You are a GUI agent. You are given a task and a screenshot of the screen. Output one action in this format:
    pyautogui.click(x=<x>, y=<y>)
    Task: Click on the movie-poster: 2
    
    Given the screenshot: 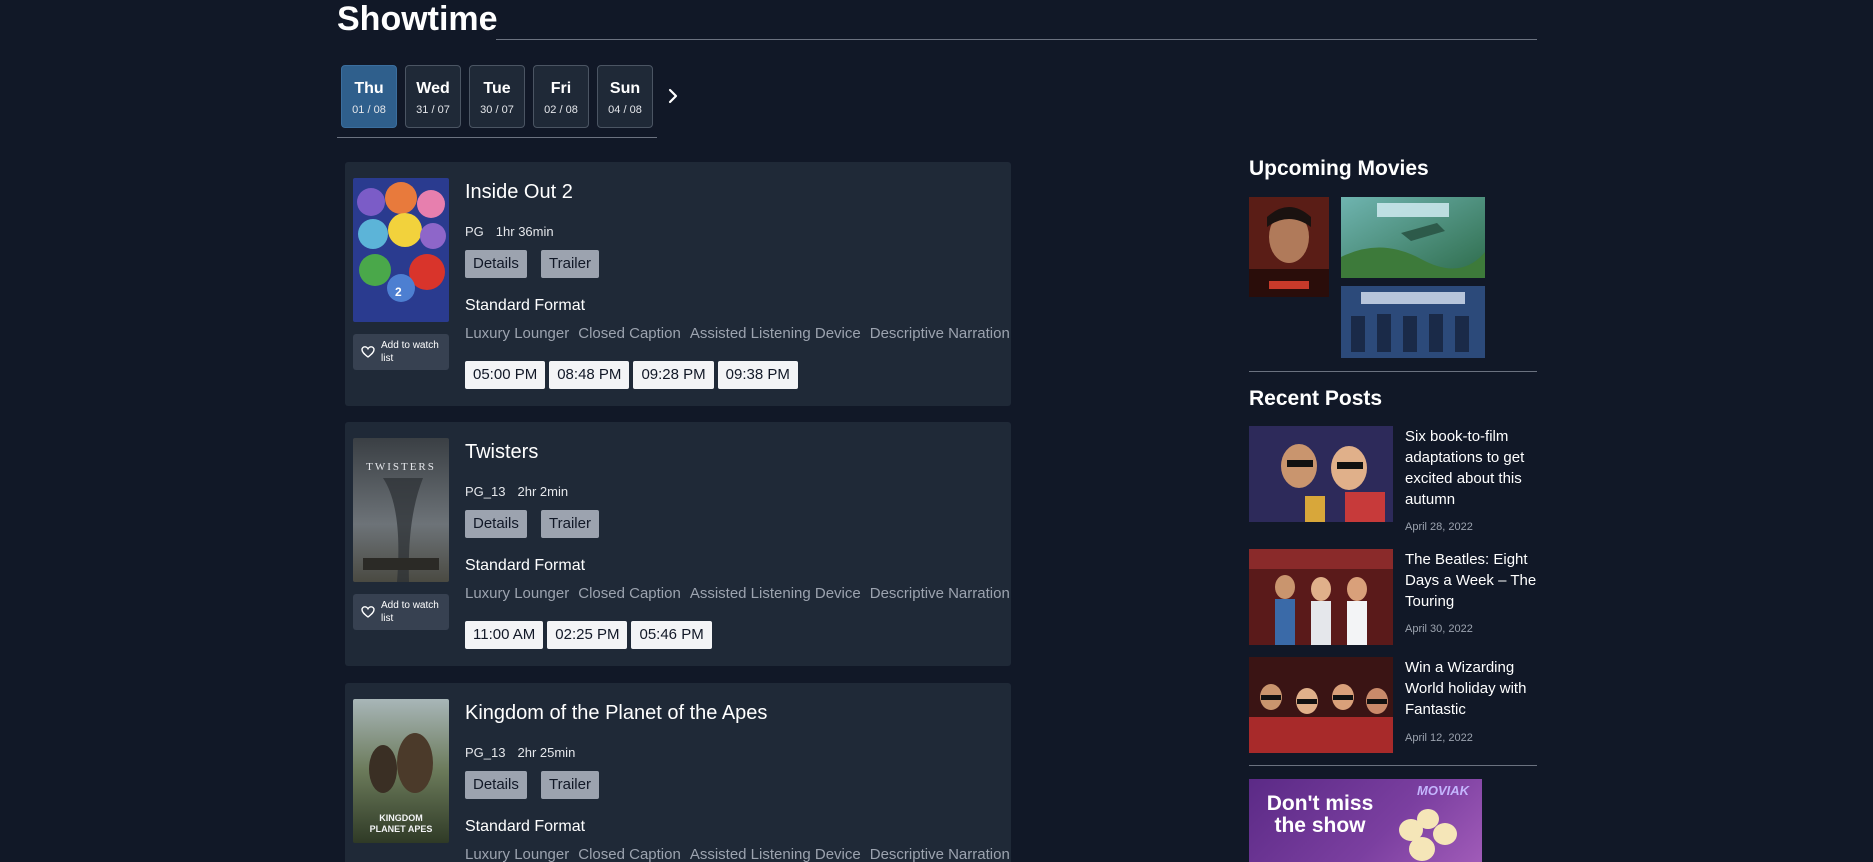 What is the action you would take?
    pyautogui.click(x=401, y=250)
    